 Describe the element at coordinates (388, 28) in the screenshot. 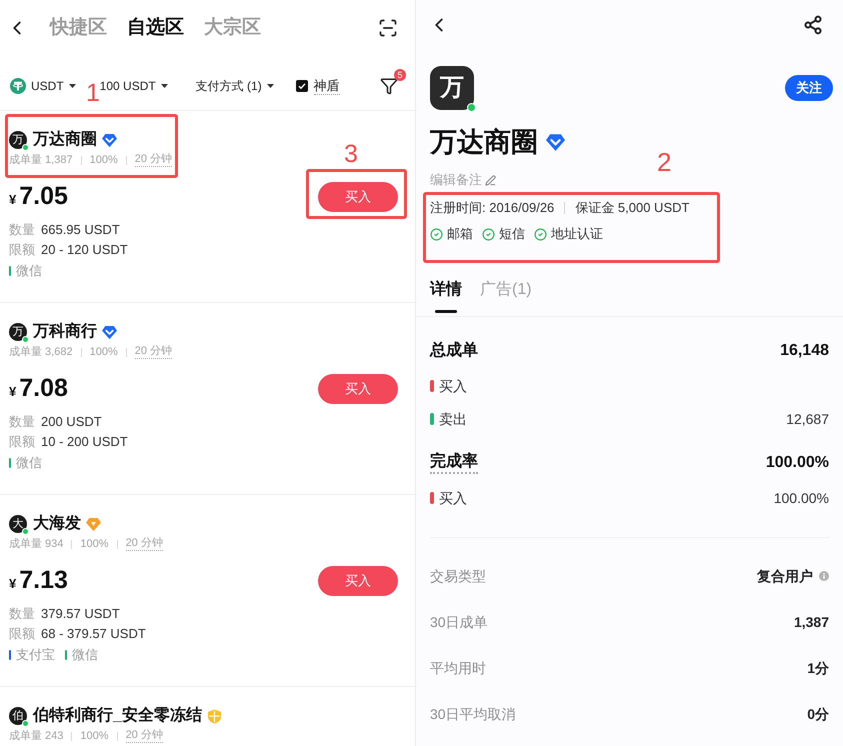

I see `scan-icon` at that location.